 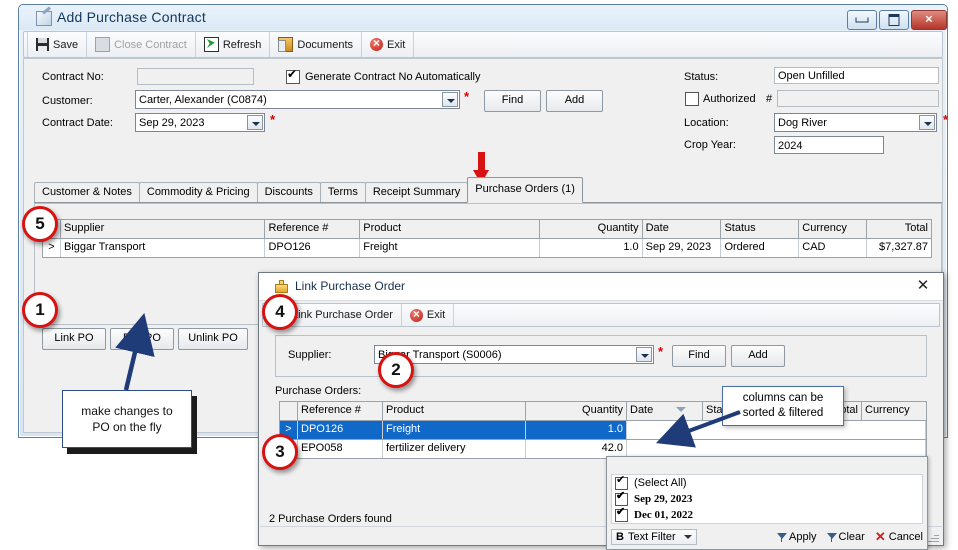 What do you see at coordinates (929, 20) in the screenshot?
I see `close-button: ✕` at bounding box center [929, 20].